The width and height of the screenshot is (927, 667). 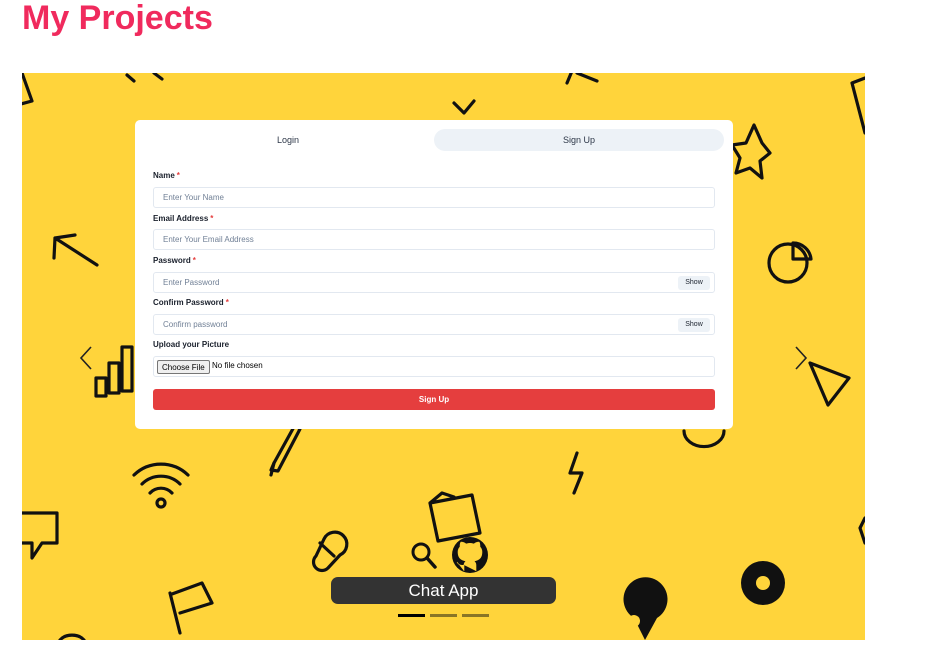 What do you see at coordinates (237, 365) in the screenshot?
I see `file-status-text: No file chosen` at bounding box center [237, 365].